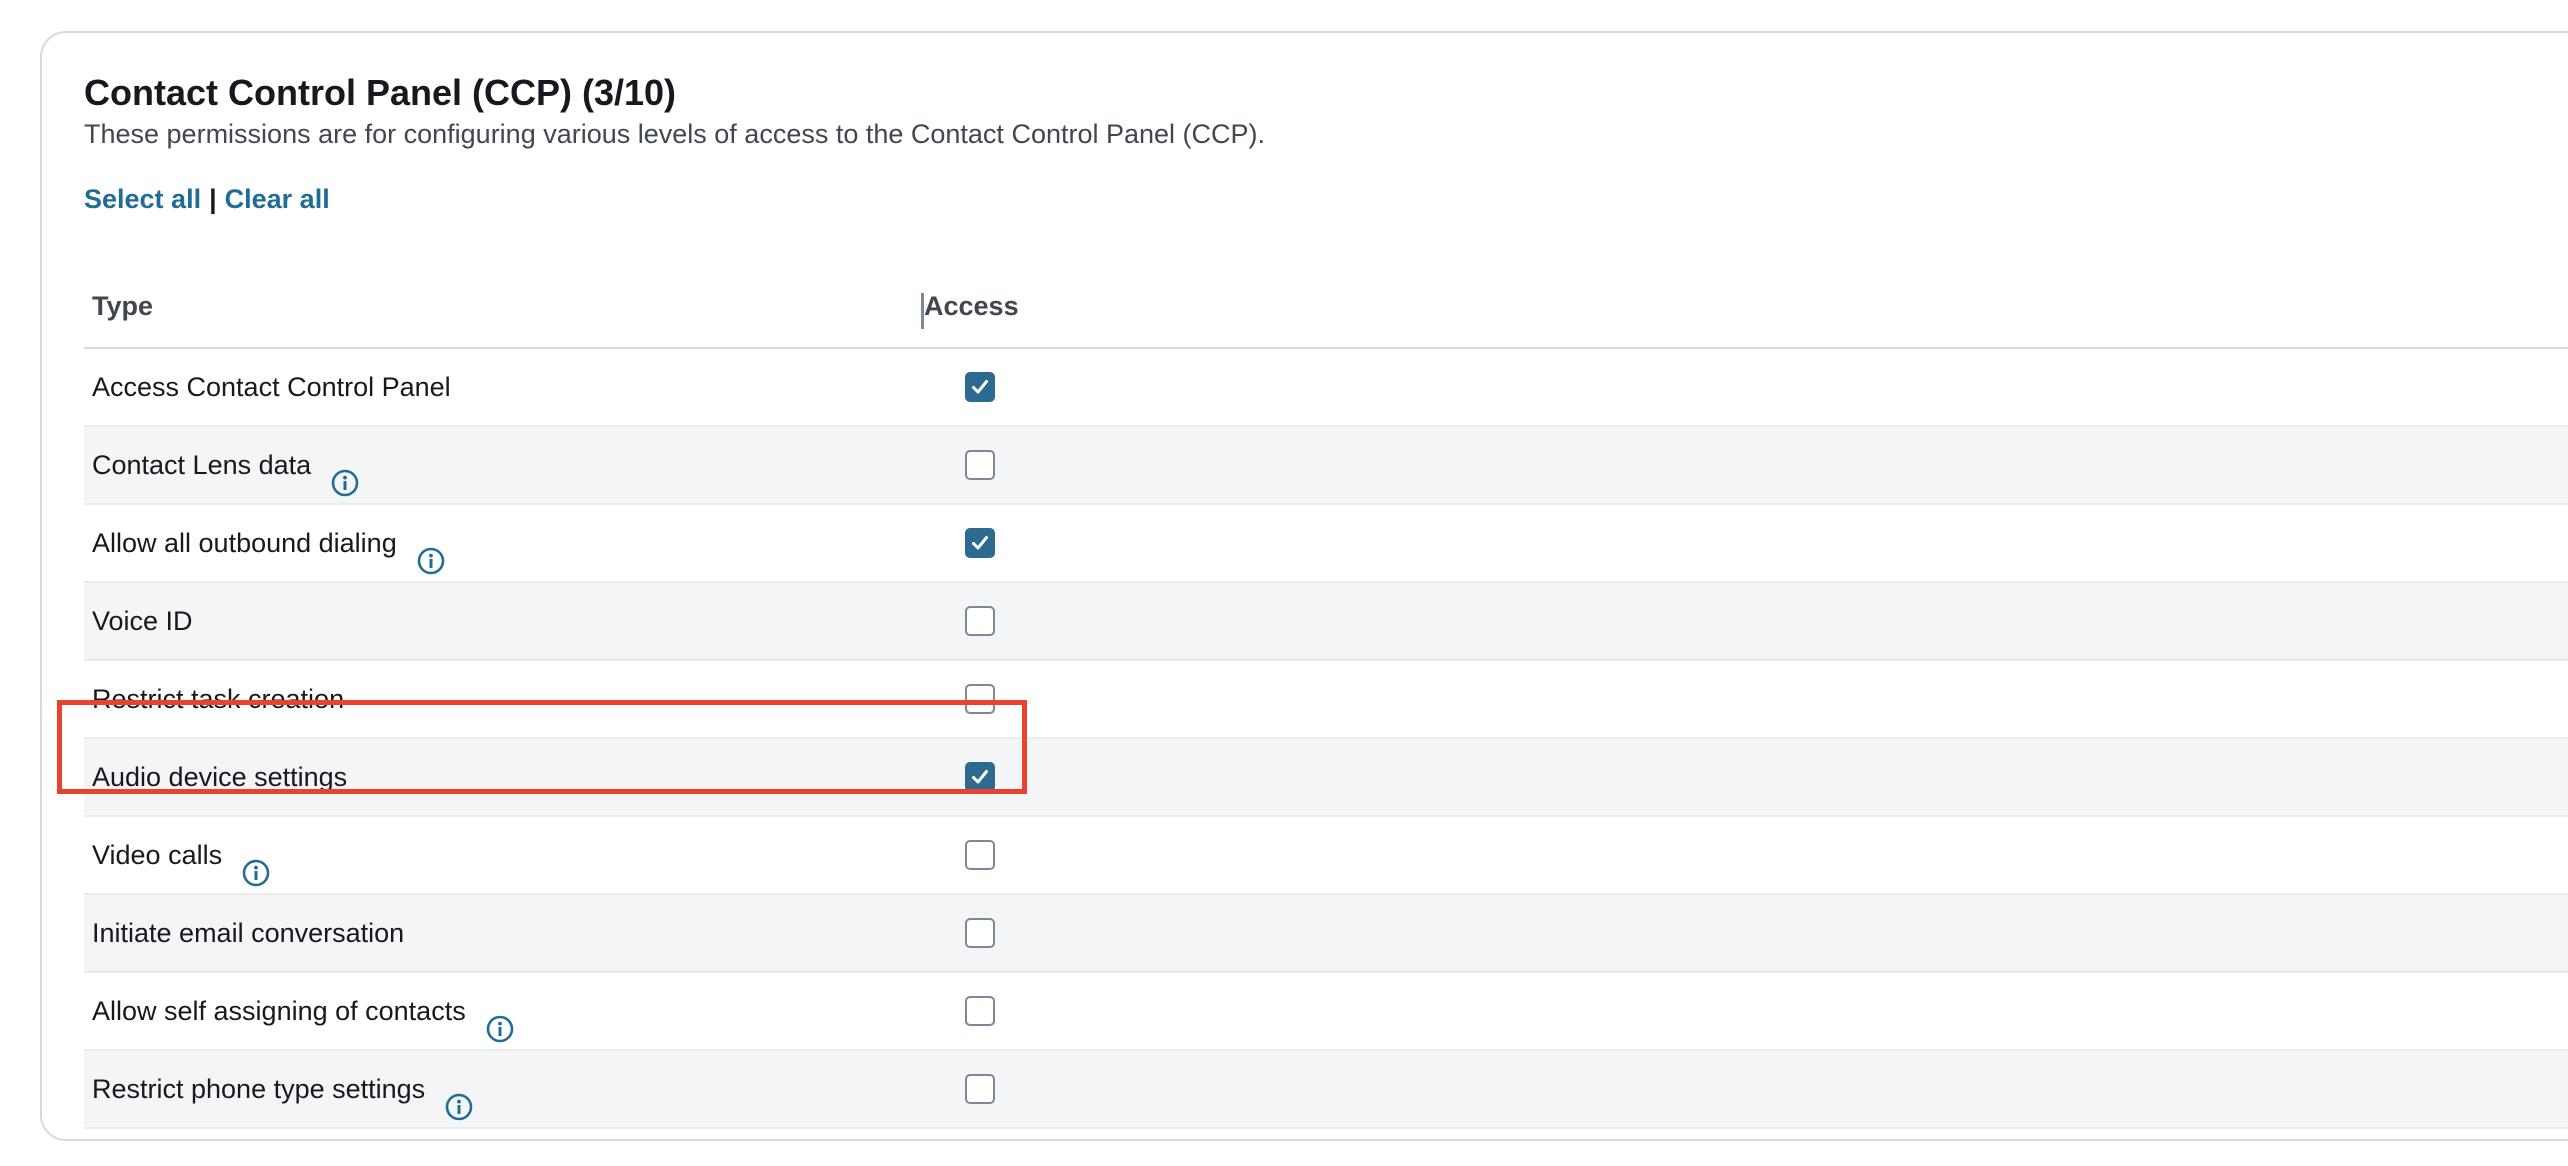 The image size is (2568, 1166). I want to click on permission-label: Access Contact Control Panel, so click(271, 387).